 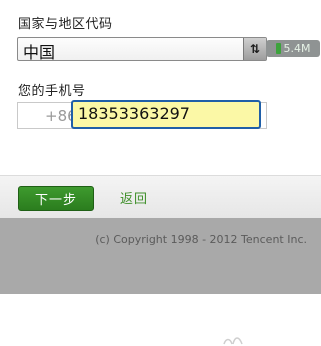 What do you see at coordinates (201, 239) in the screenshot?
I see `copyright-text: (c) Copyright 1998 - 2012 Tencent Inc.` at bounding box center [201, 239].